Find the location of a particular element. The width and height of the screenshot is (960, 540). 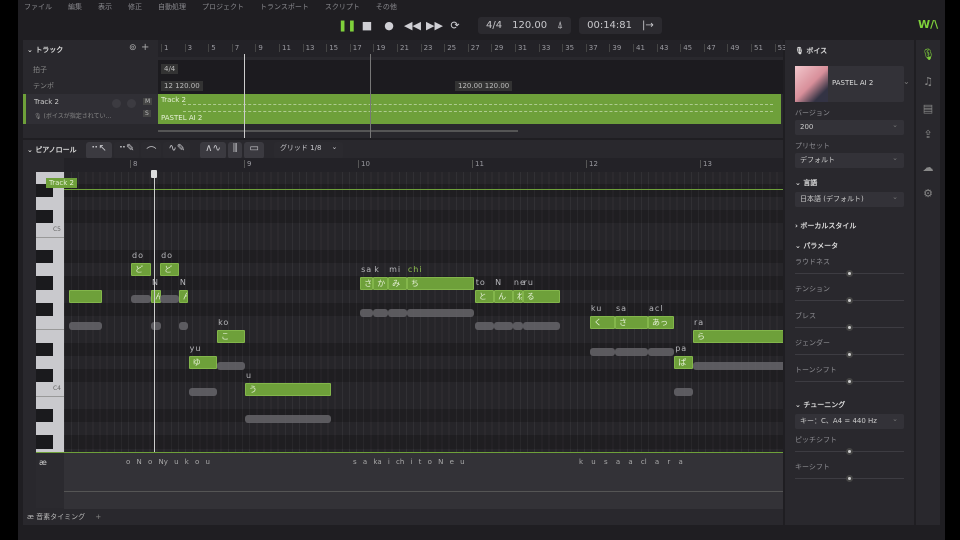

language-section: ⌄ 言語 is located at coordinates (854, 183).